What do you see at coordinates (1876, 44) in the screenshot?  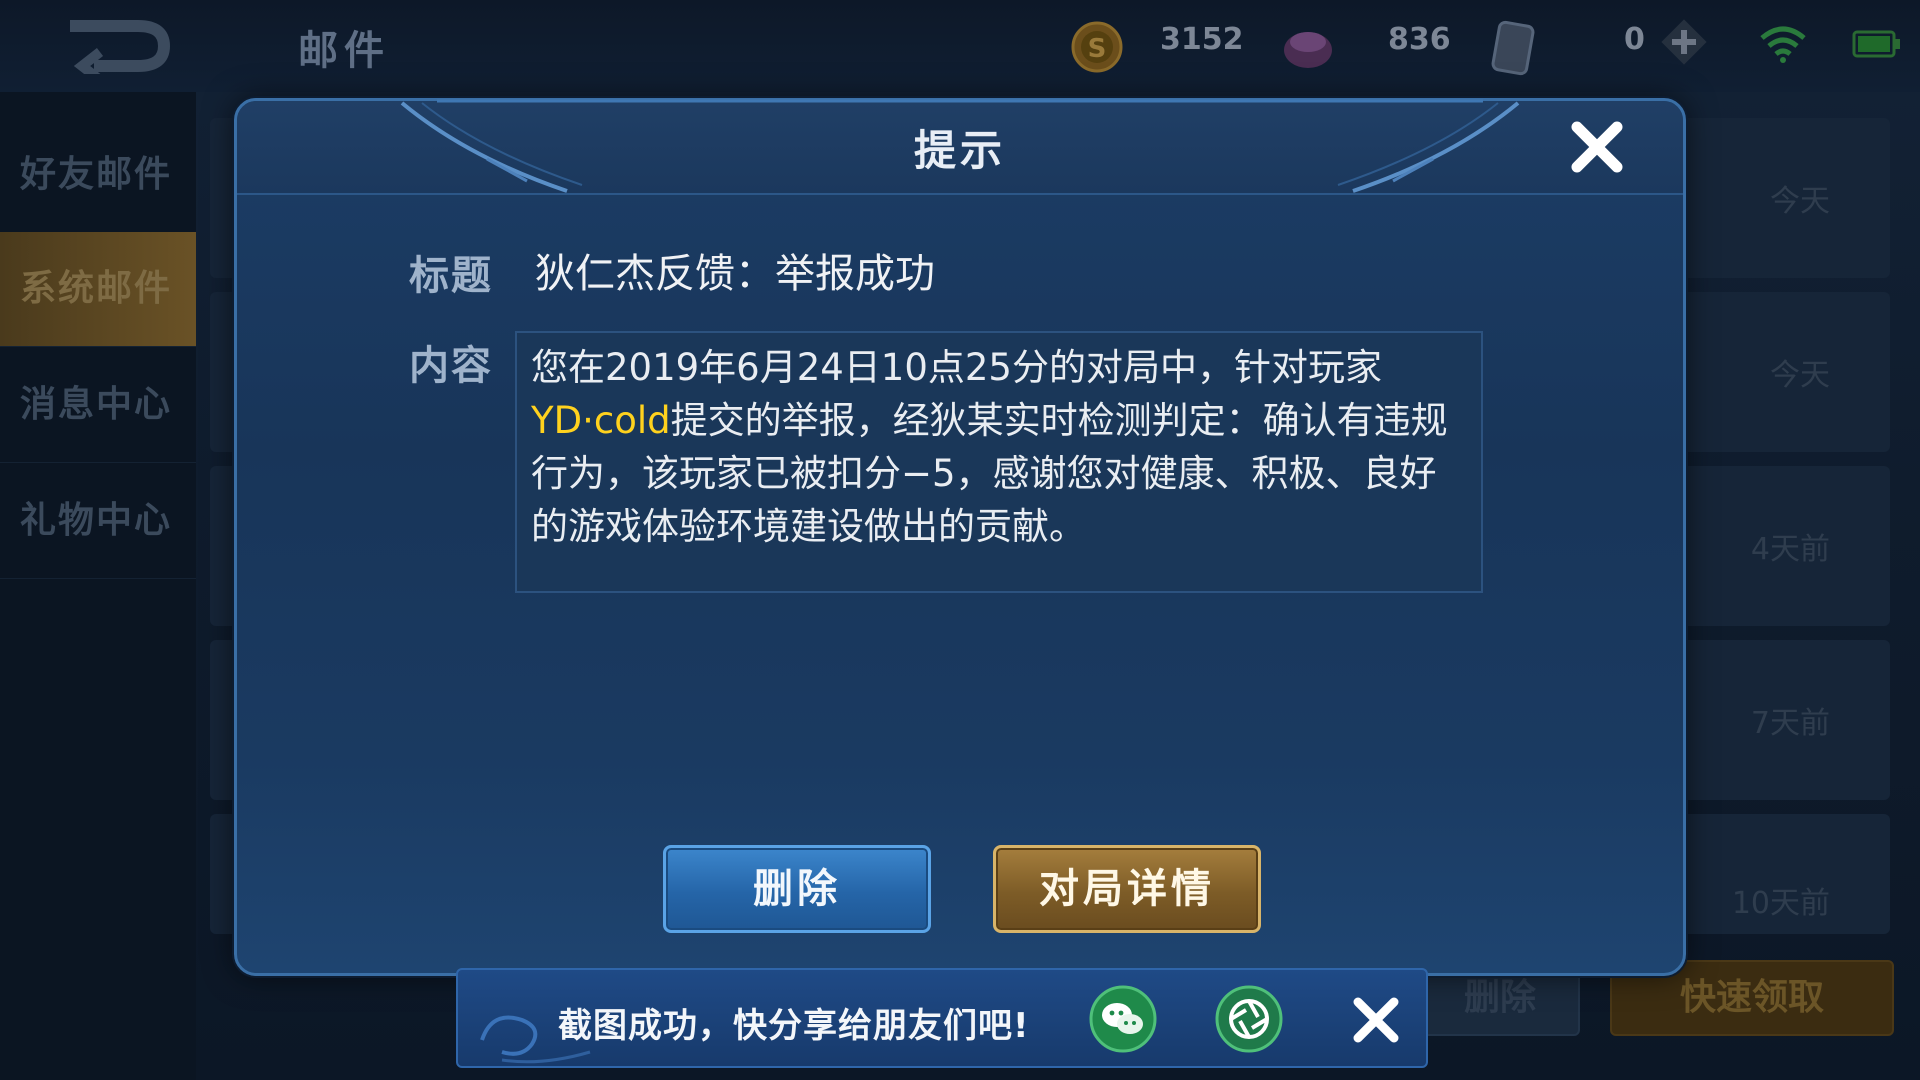 I see `battery-icon` at bounding box center [1876, 44].